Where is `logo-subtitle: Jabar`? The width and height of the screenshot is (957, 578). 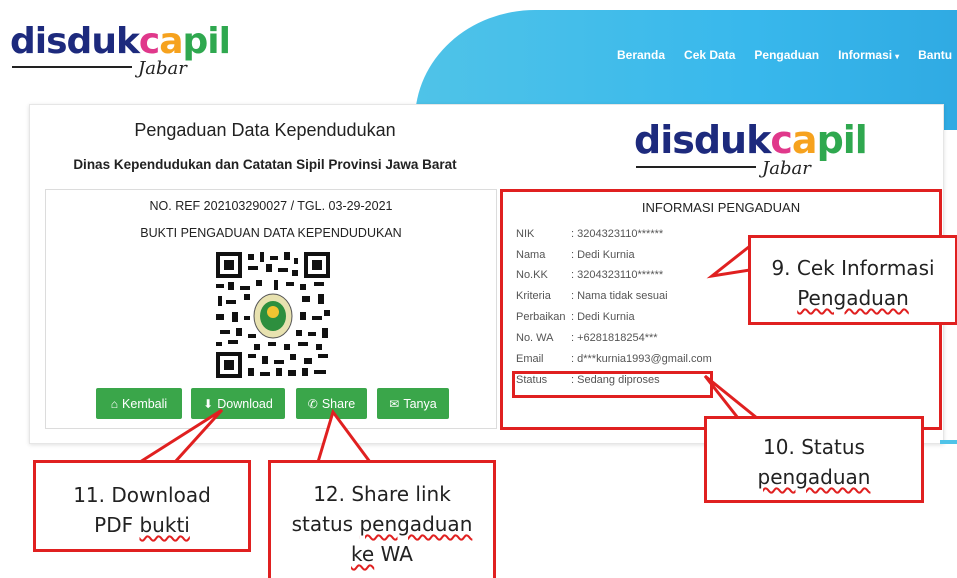 logo-subtitle: Jabar is located at coordinates (162, 68).